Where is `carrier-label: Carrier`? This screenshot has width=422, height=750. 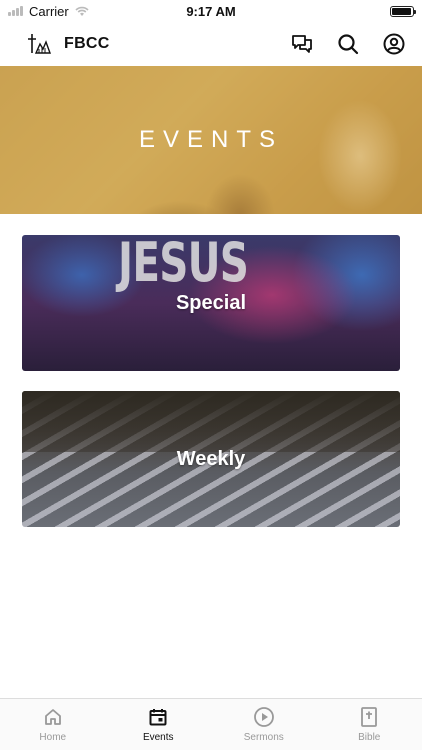
carrier-label: Carrier is located at coordinates (49, 11).